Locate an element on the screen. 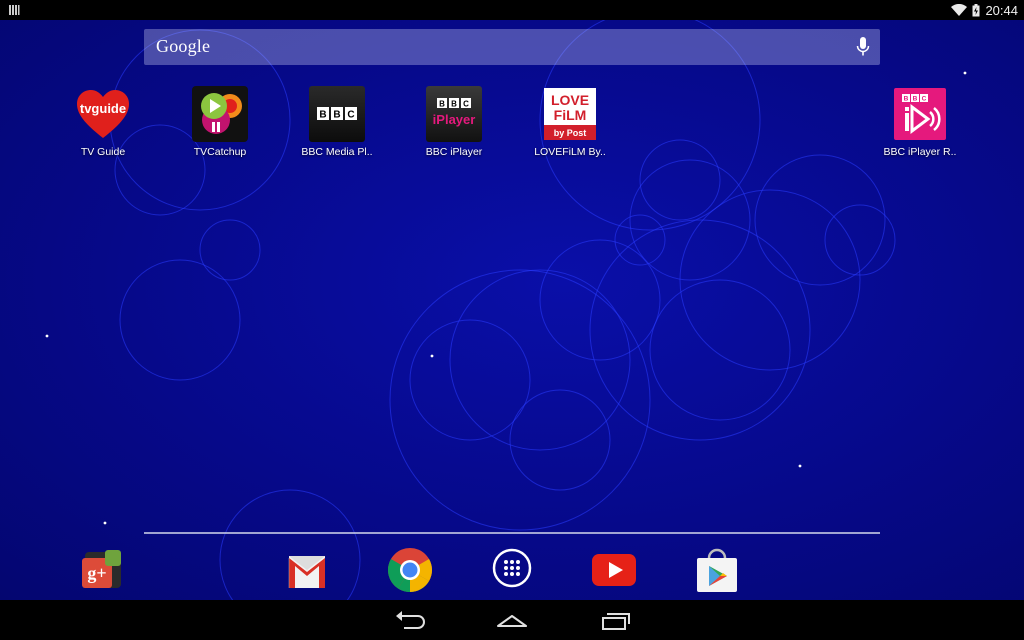 This screenshot has height=640, width=1024. wifi-icon is located at coordinates (959, 10).